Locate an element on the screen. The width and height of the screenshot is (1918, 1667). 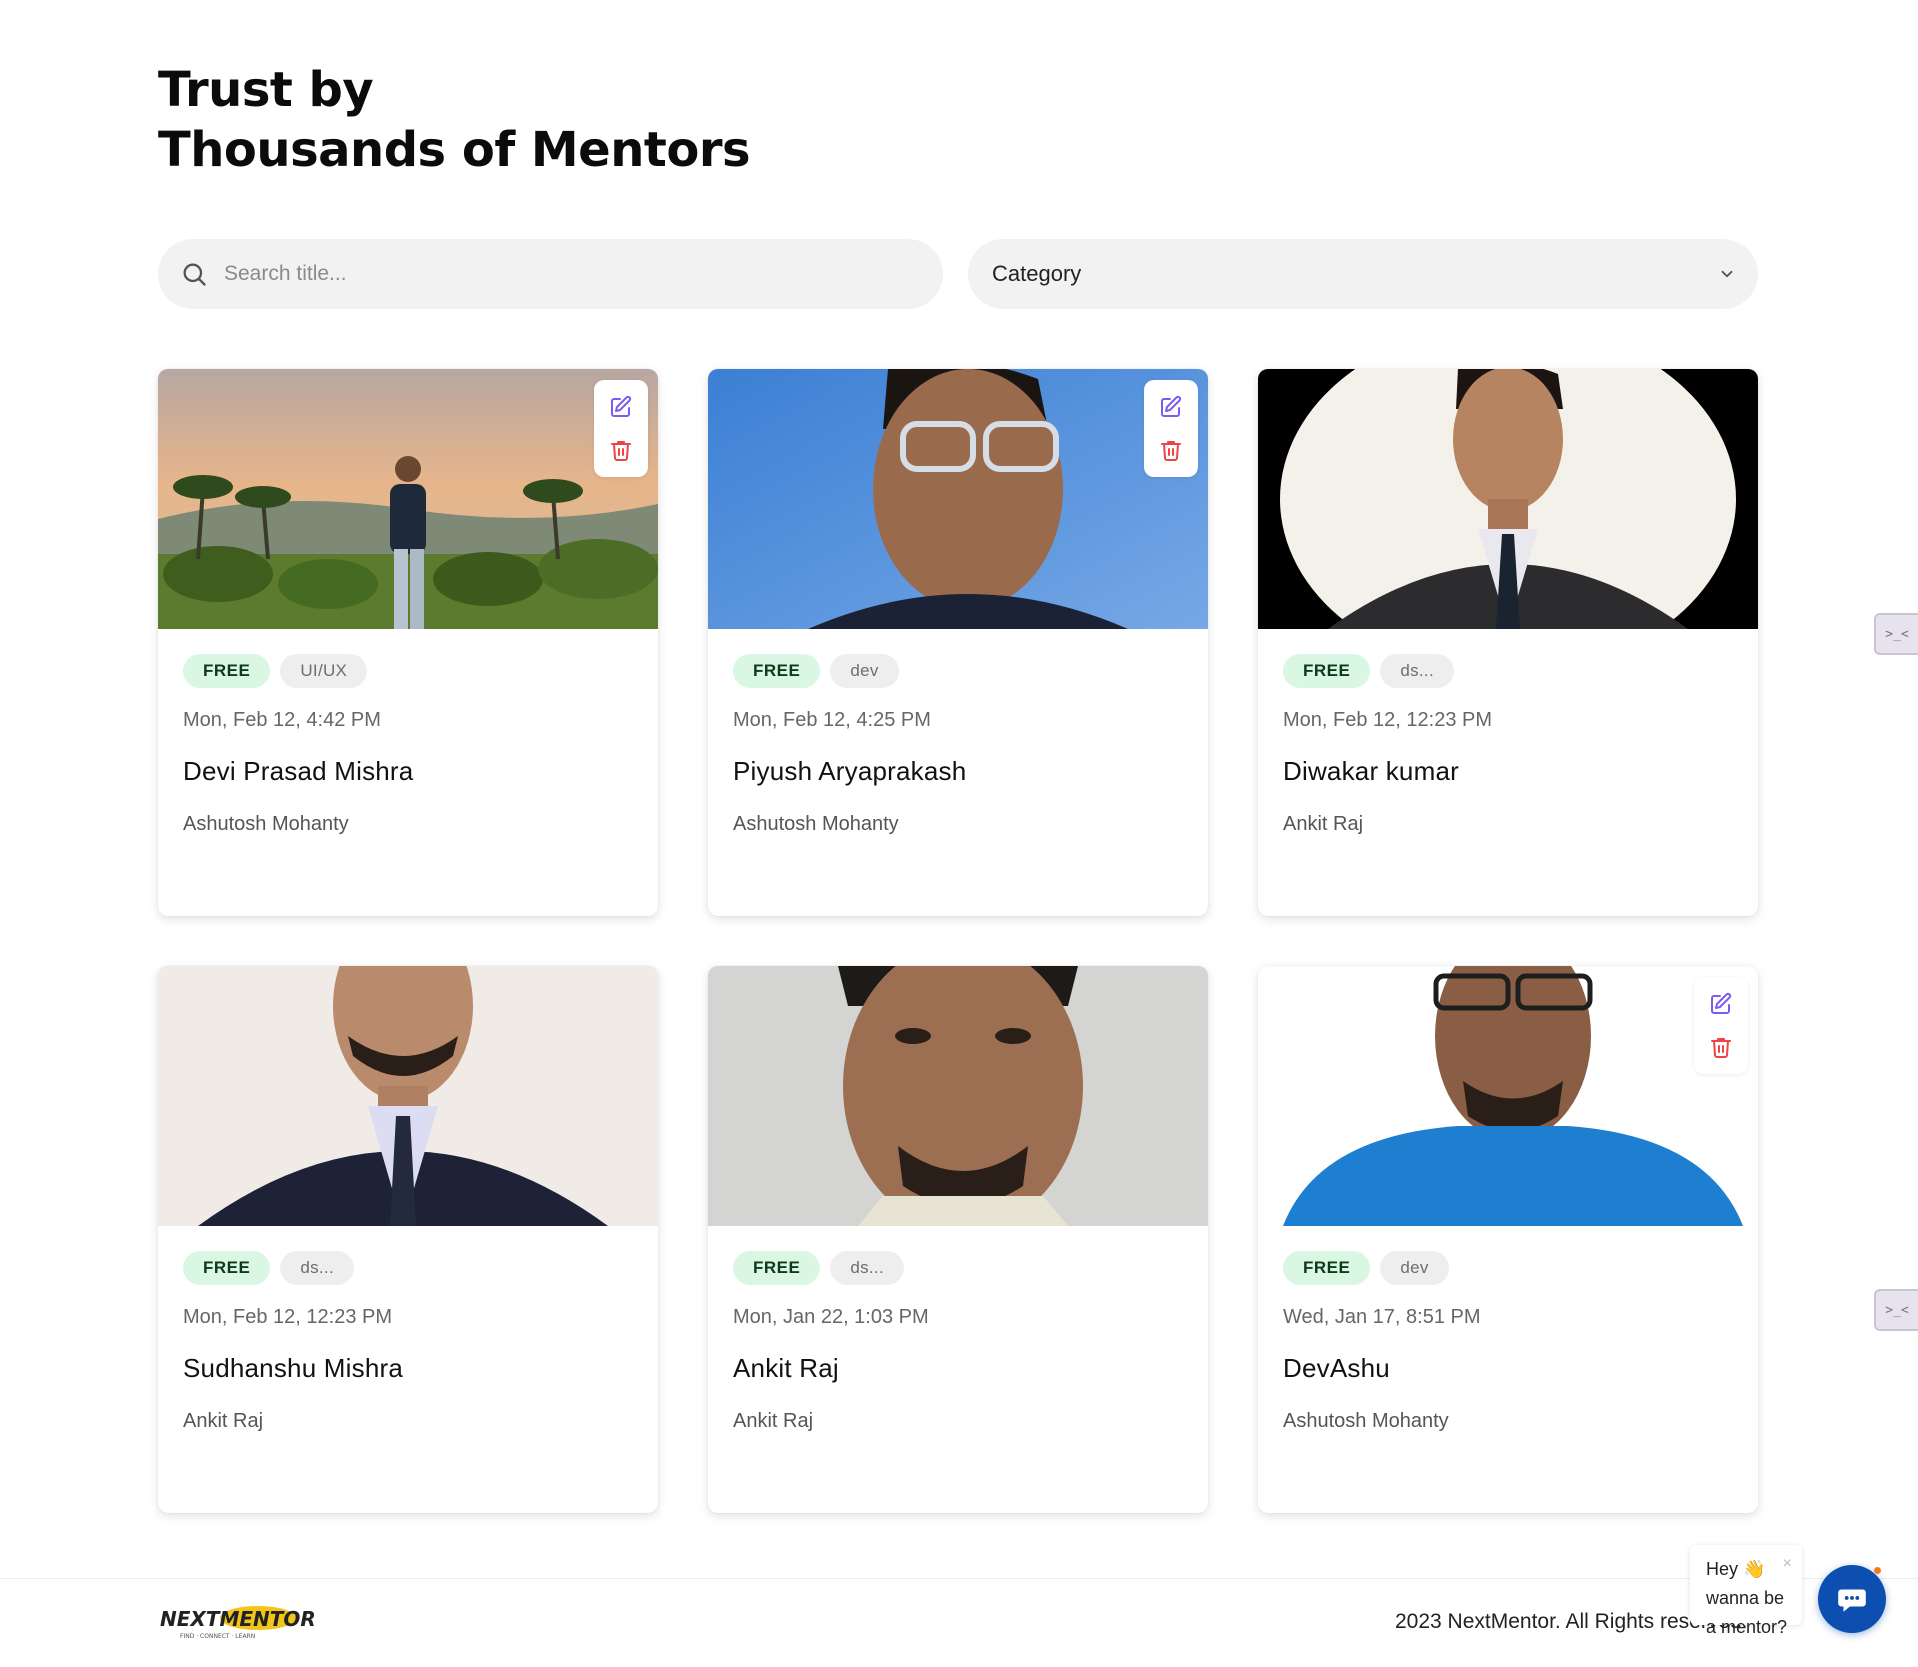
chevron-down-icon is located at coordinates (1727, 274).